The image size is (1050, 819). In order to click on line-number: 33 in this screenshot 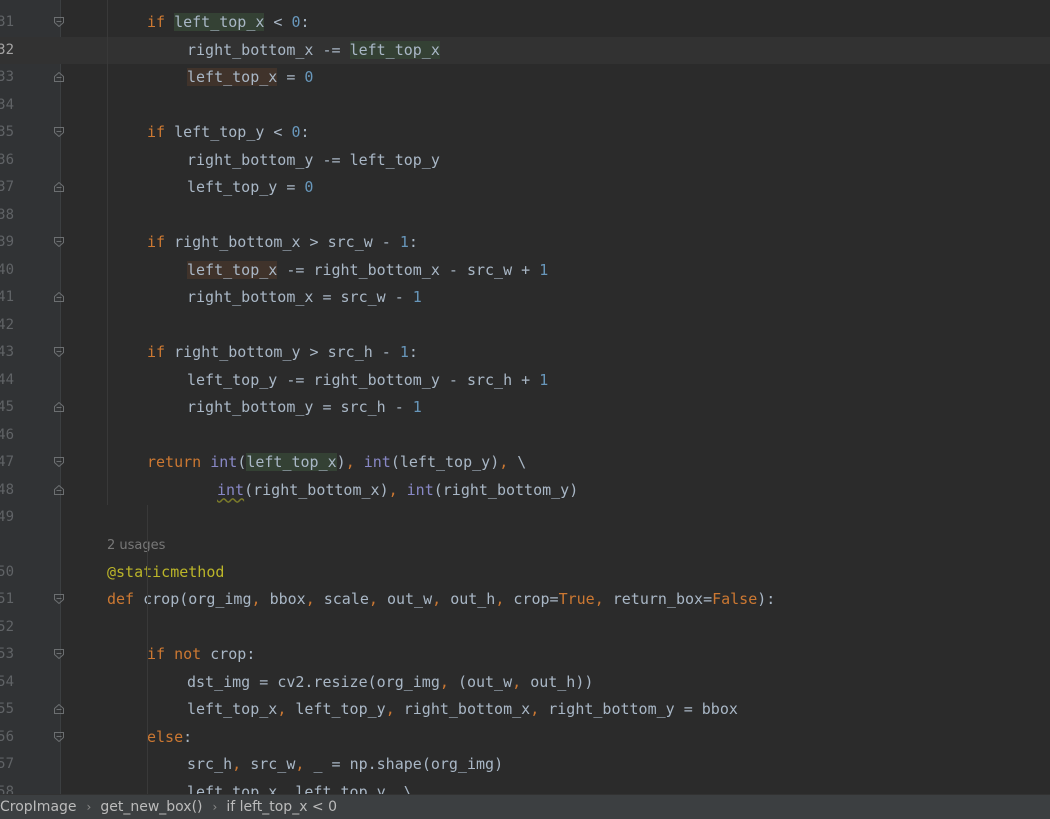, I will do `click(7, 78)`.